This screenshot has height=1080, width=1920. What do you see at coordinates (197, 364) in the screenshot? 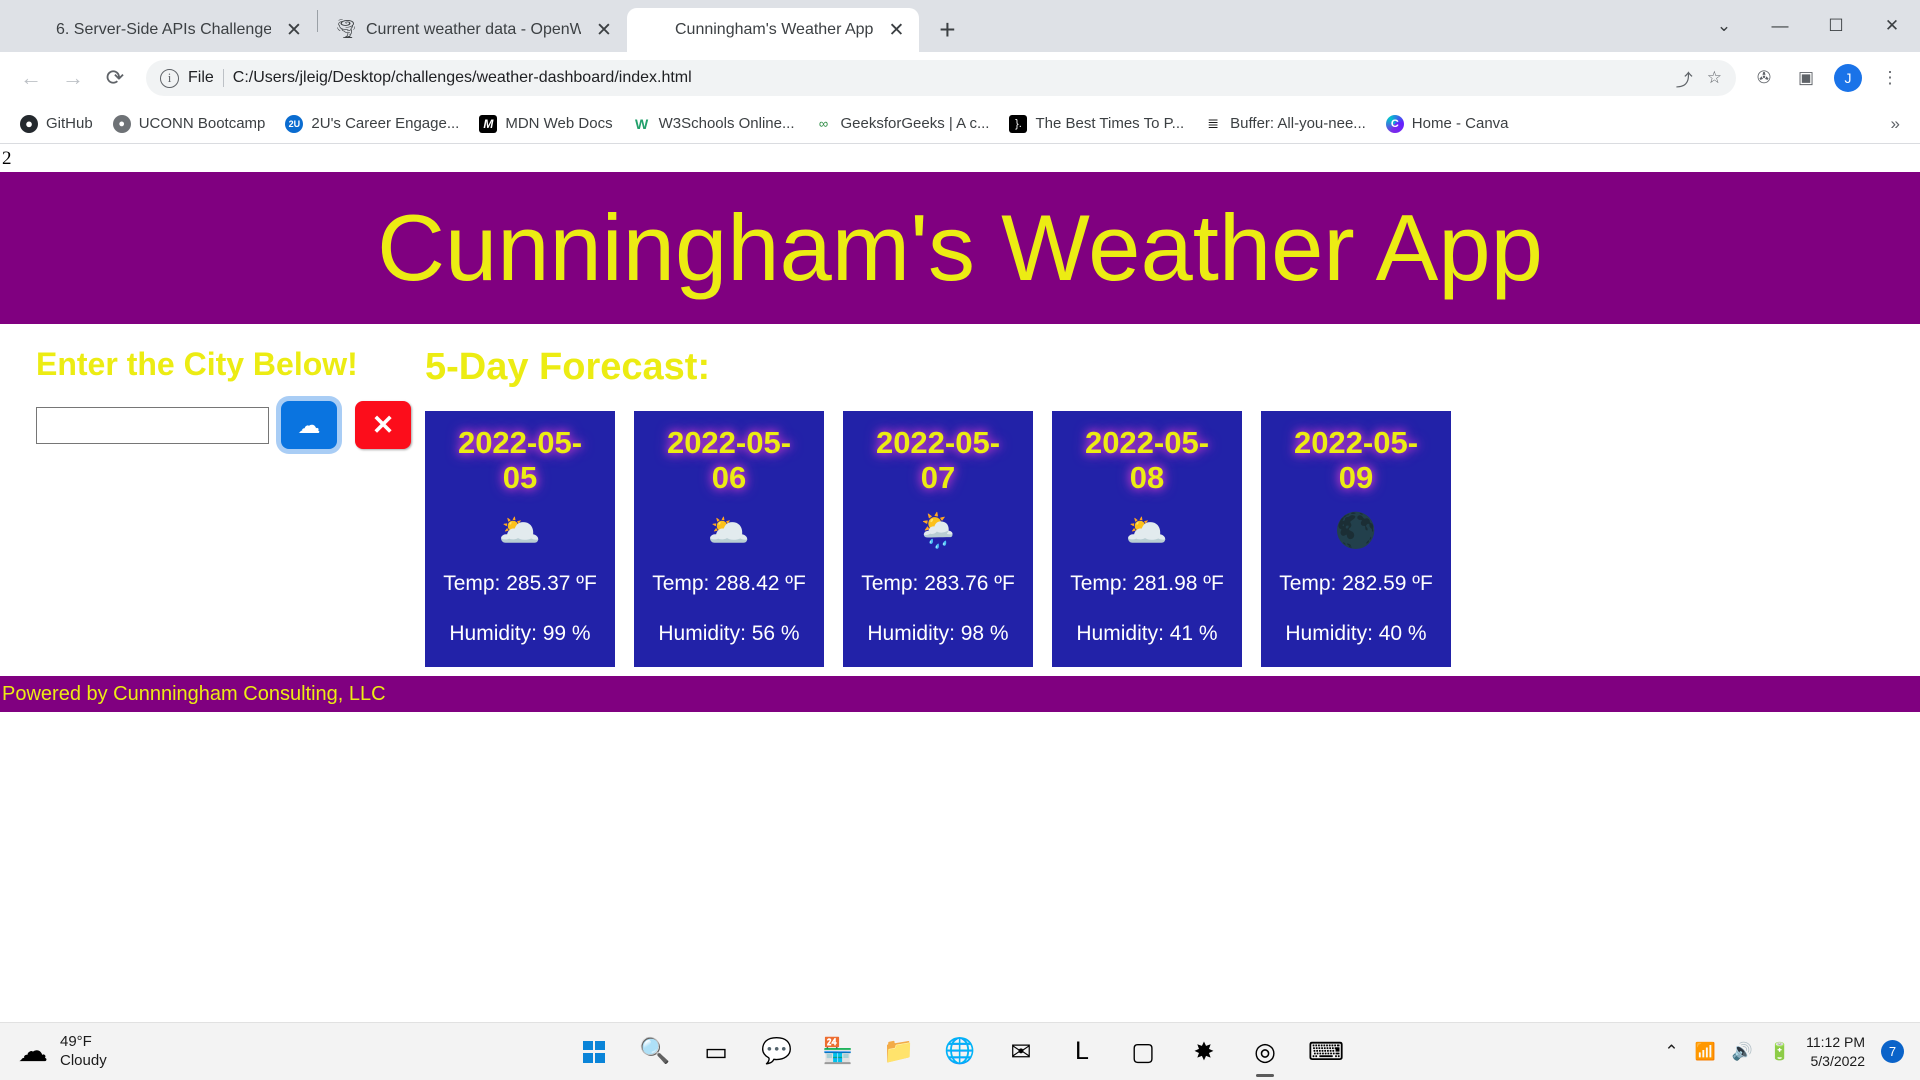
I see `search-panel-label: Enter the City Below!` at bounding box center [197, 364].